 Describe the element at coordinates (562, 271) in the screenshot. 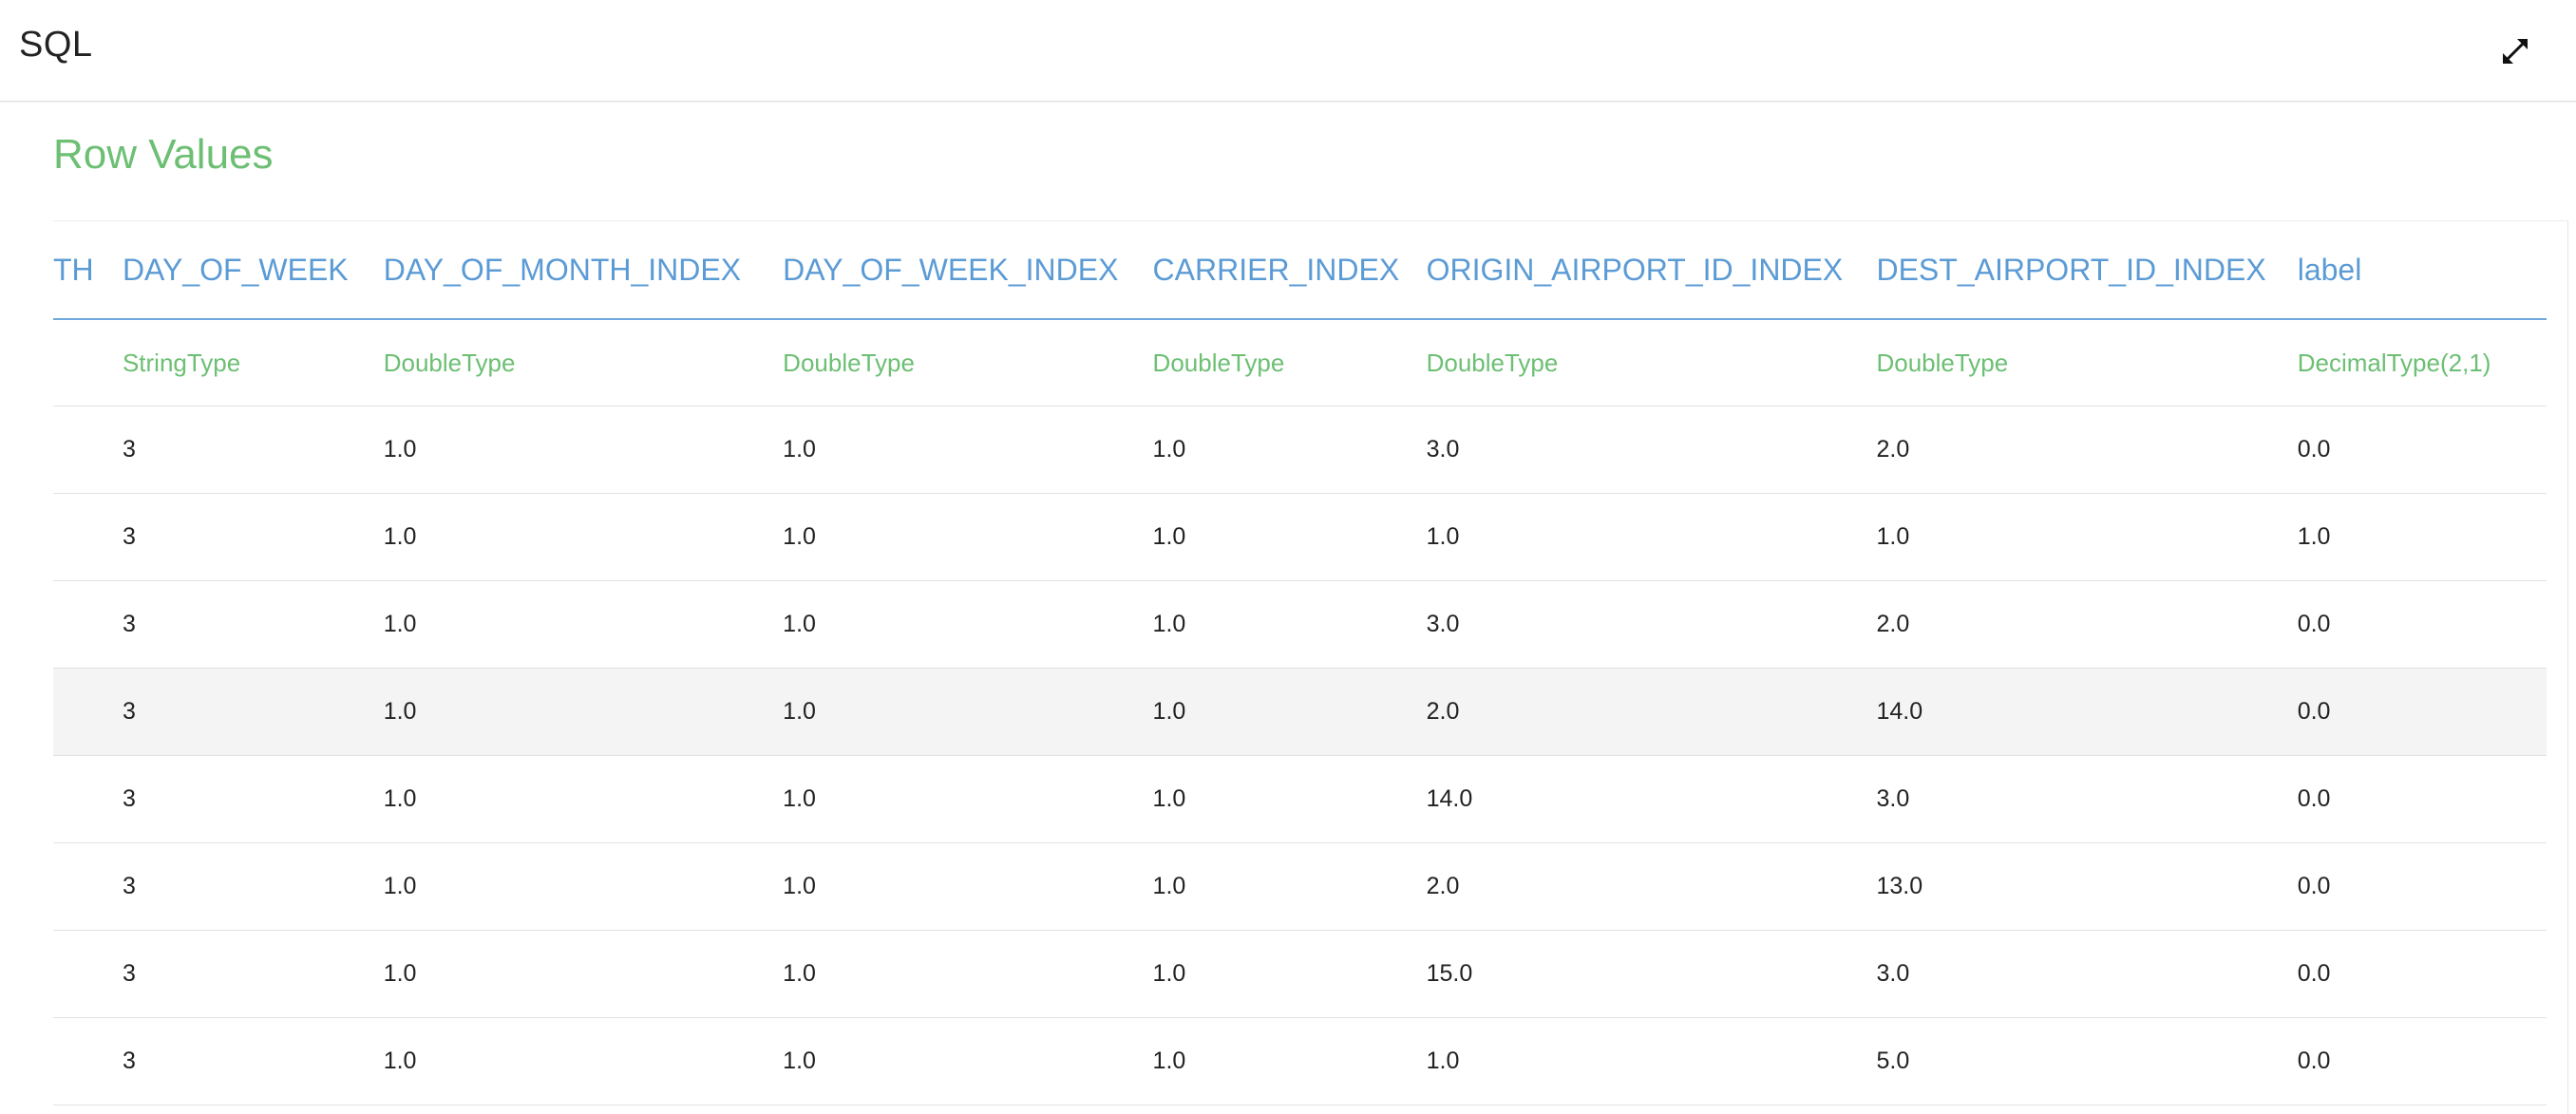

I see `column-header-day-of-month-index: DAY_OF_MONTH_INDEX` at that location.